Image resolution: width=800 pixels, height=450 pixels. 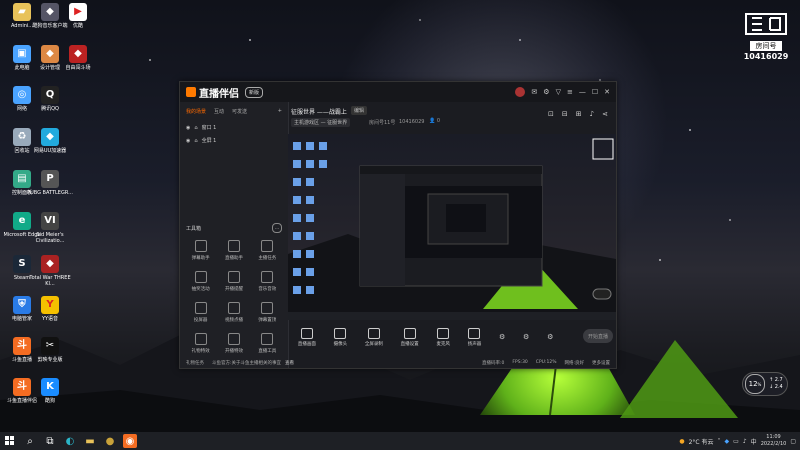 I want to click on bottom-tool-button: 直播设置, so click(x=410, y=337).